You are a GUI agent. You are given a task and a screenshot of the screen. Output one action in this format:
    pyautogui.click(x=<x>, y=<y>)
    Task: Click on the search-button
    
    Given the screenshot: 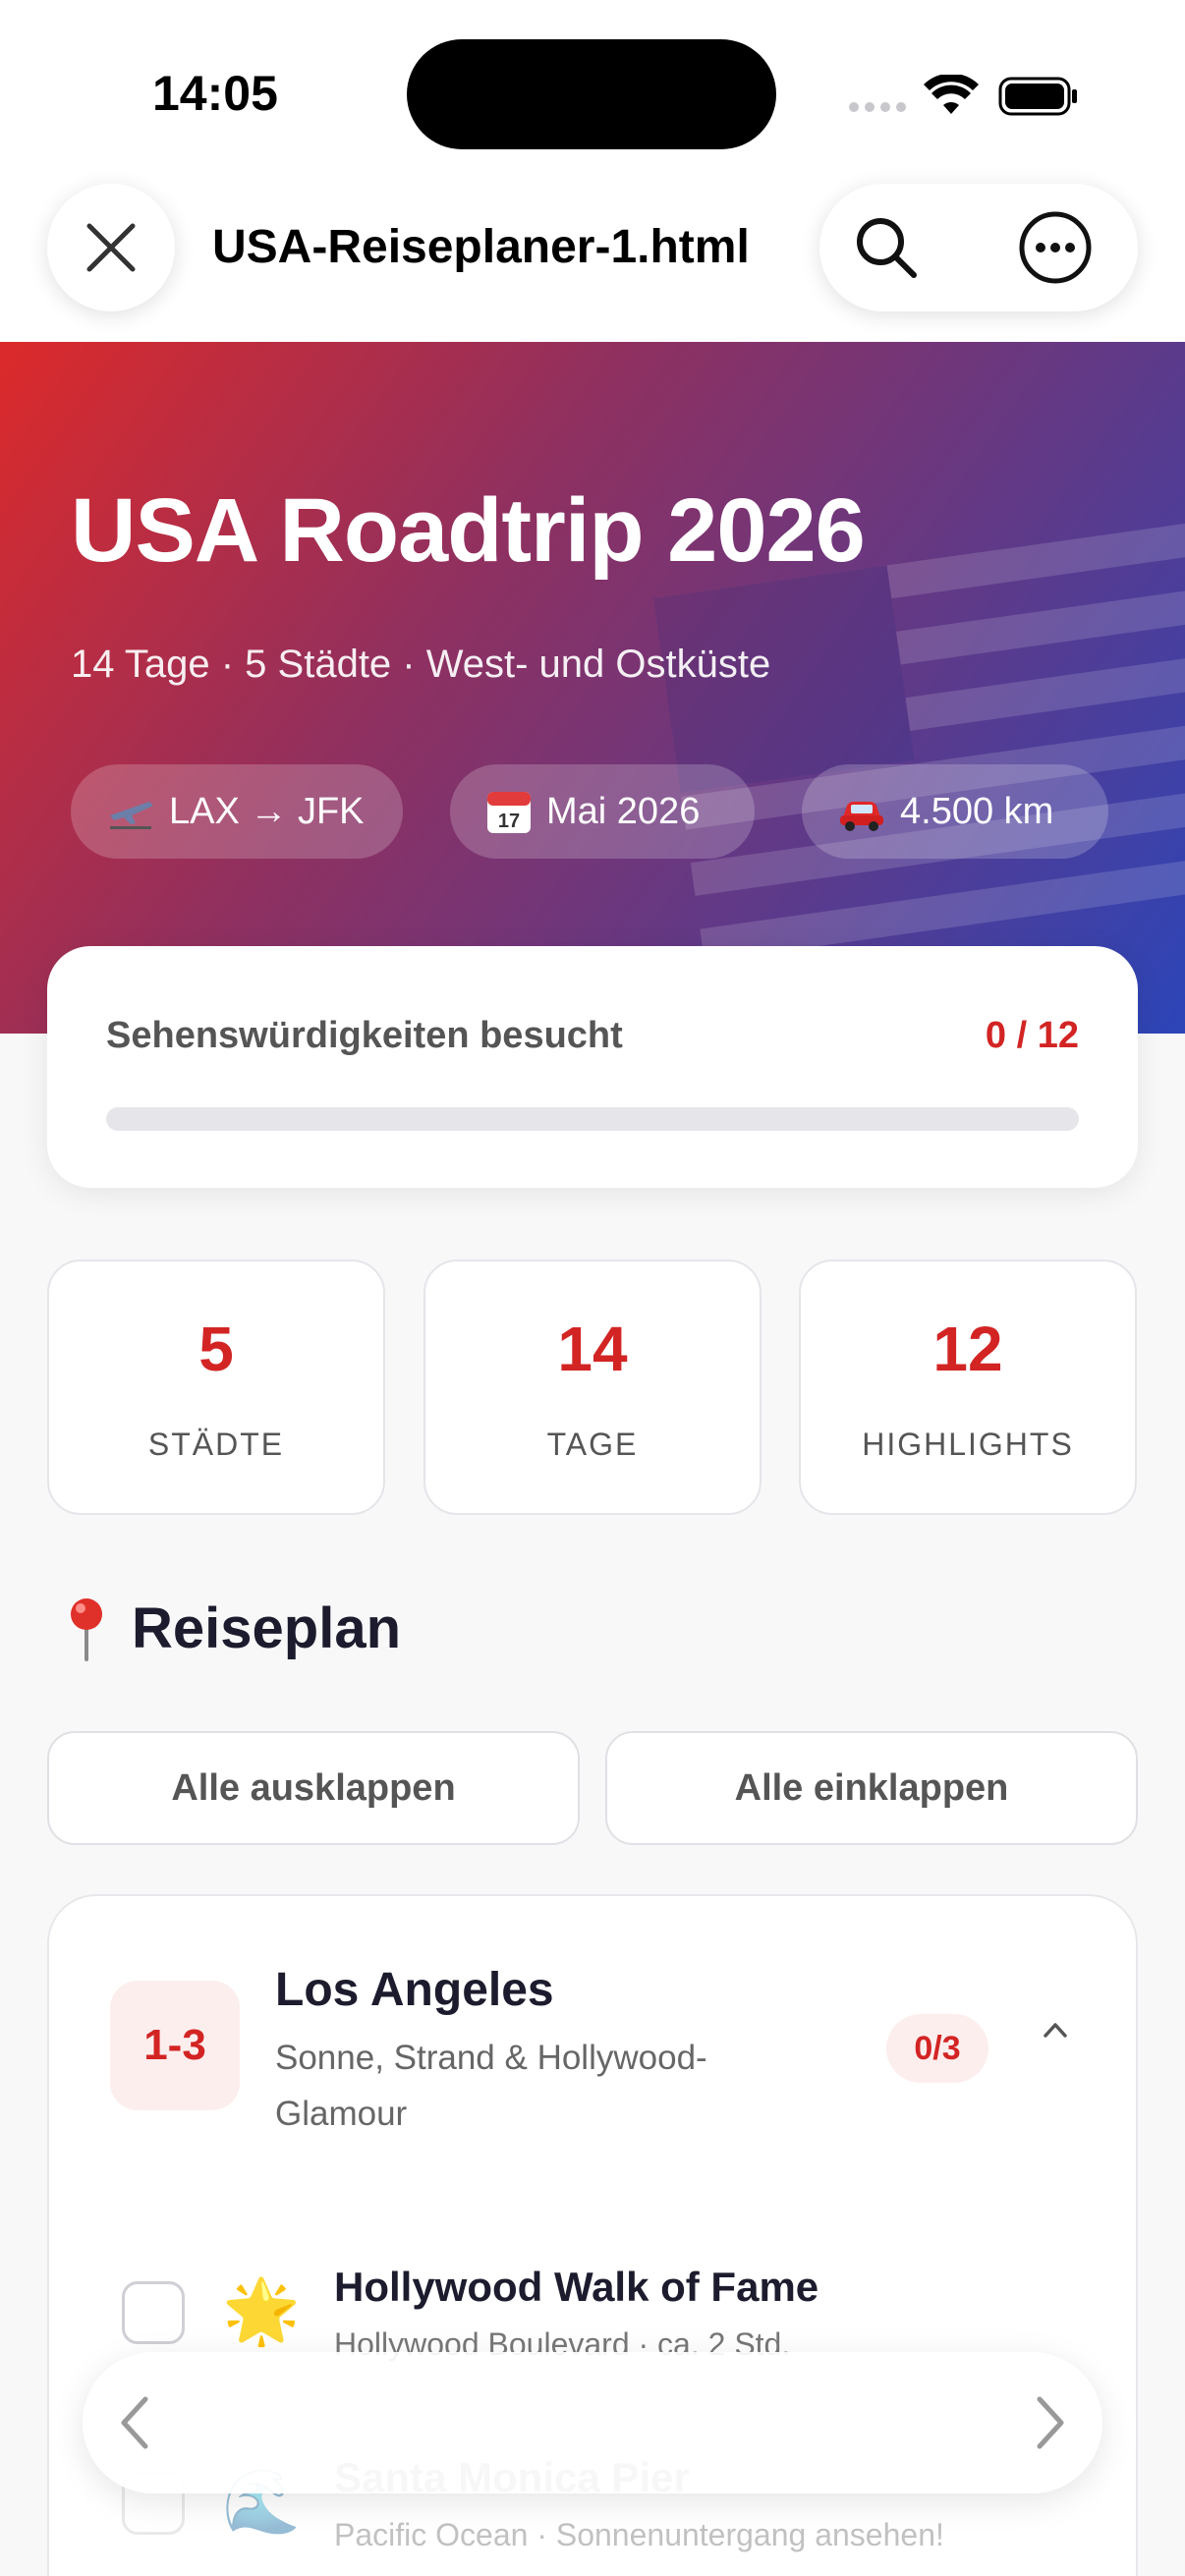 What is the action you would take?
    pyautogui.click(x=887, y=247)
    